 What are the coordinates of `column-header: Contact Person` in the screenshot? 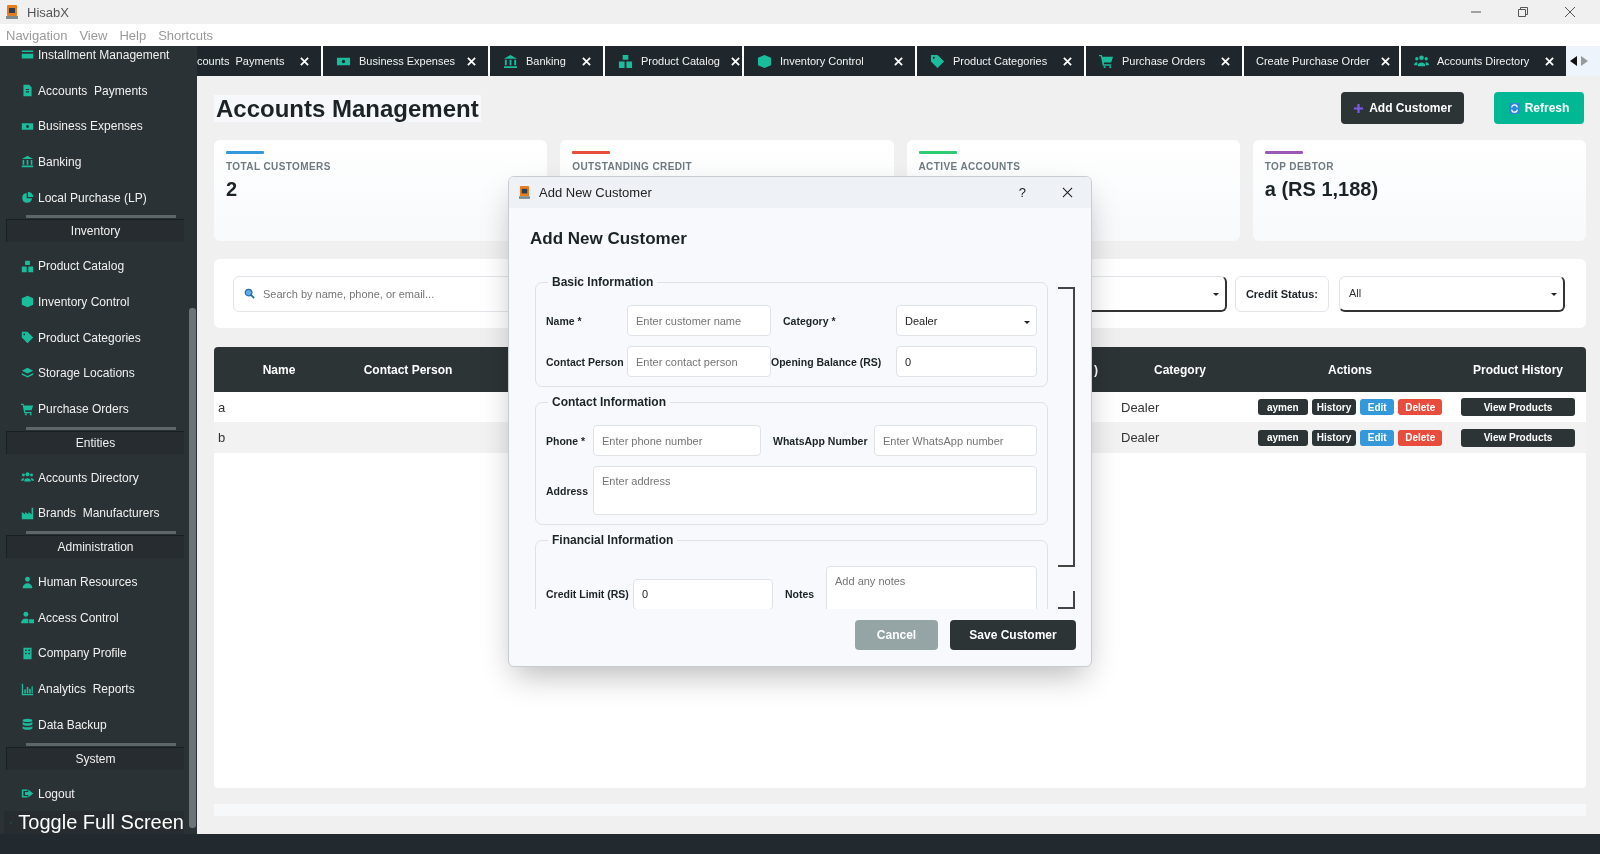 It's located at (408, 369).